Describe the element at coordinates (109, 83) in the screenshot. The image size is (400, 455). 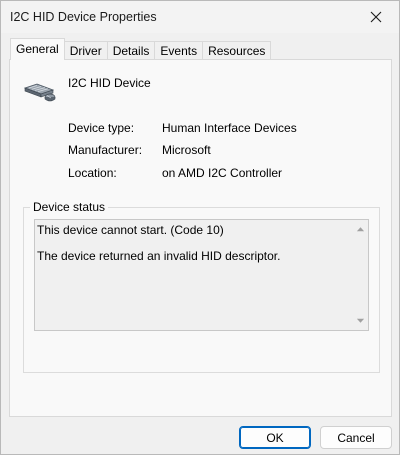
I see `device-name: I2C HID Device` at that location.